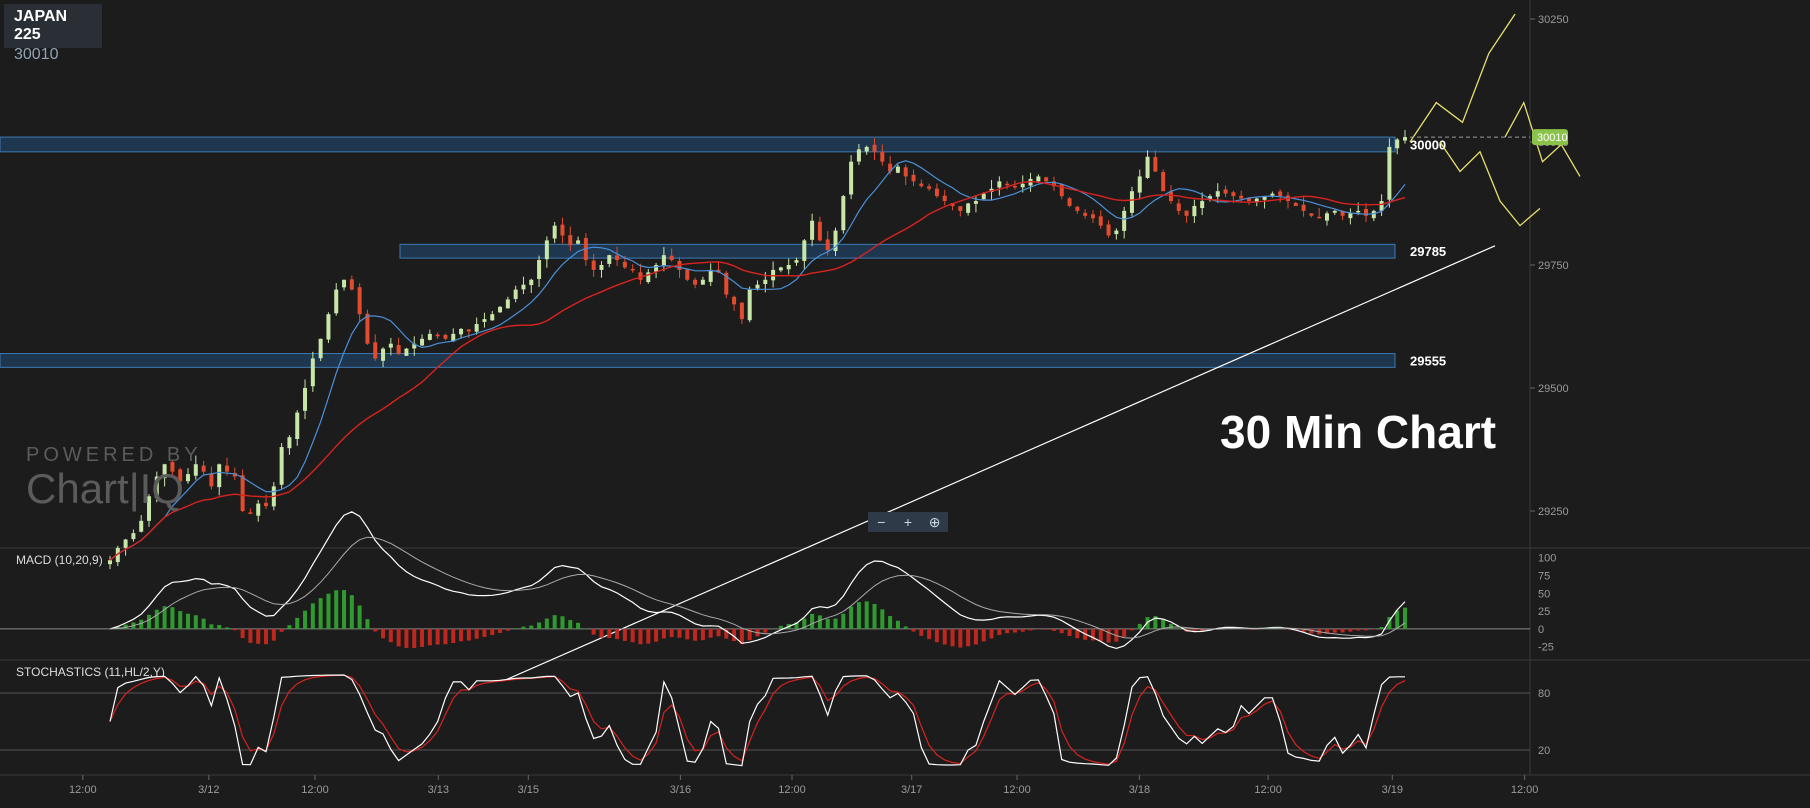  Describe the element at coordinates (881, 522) in the screenshot. I see `zoom-out-button: −` at that location.